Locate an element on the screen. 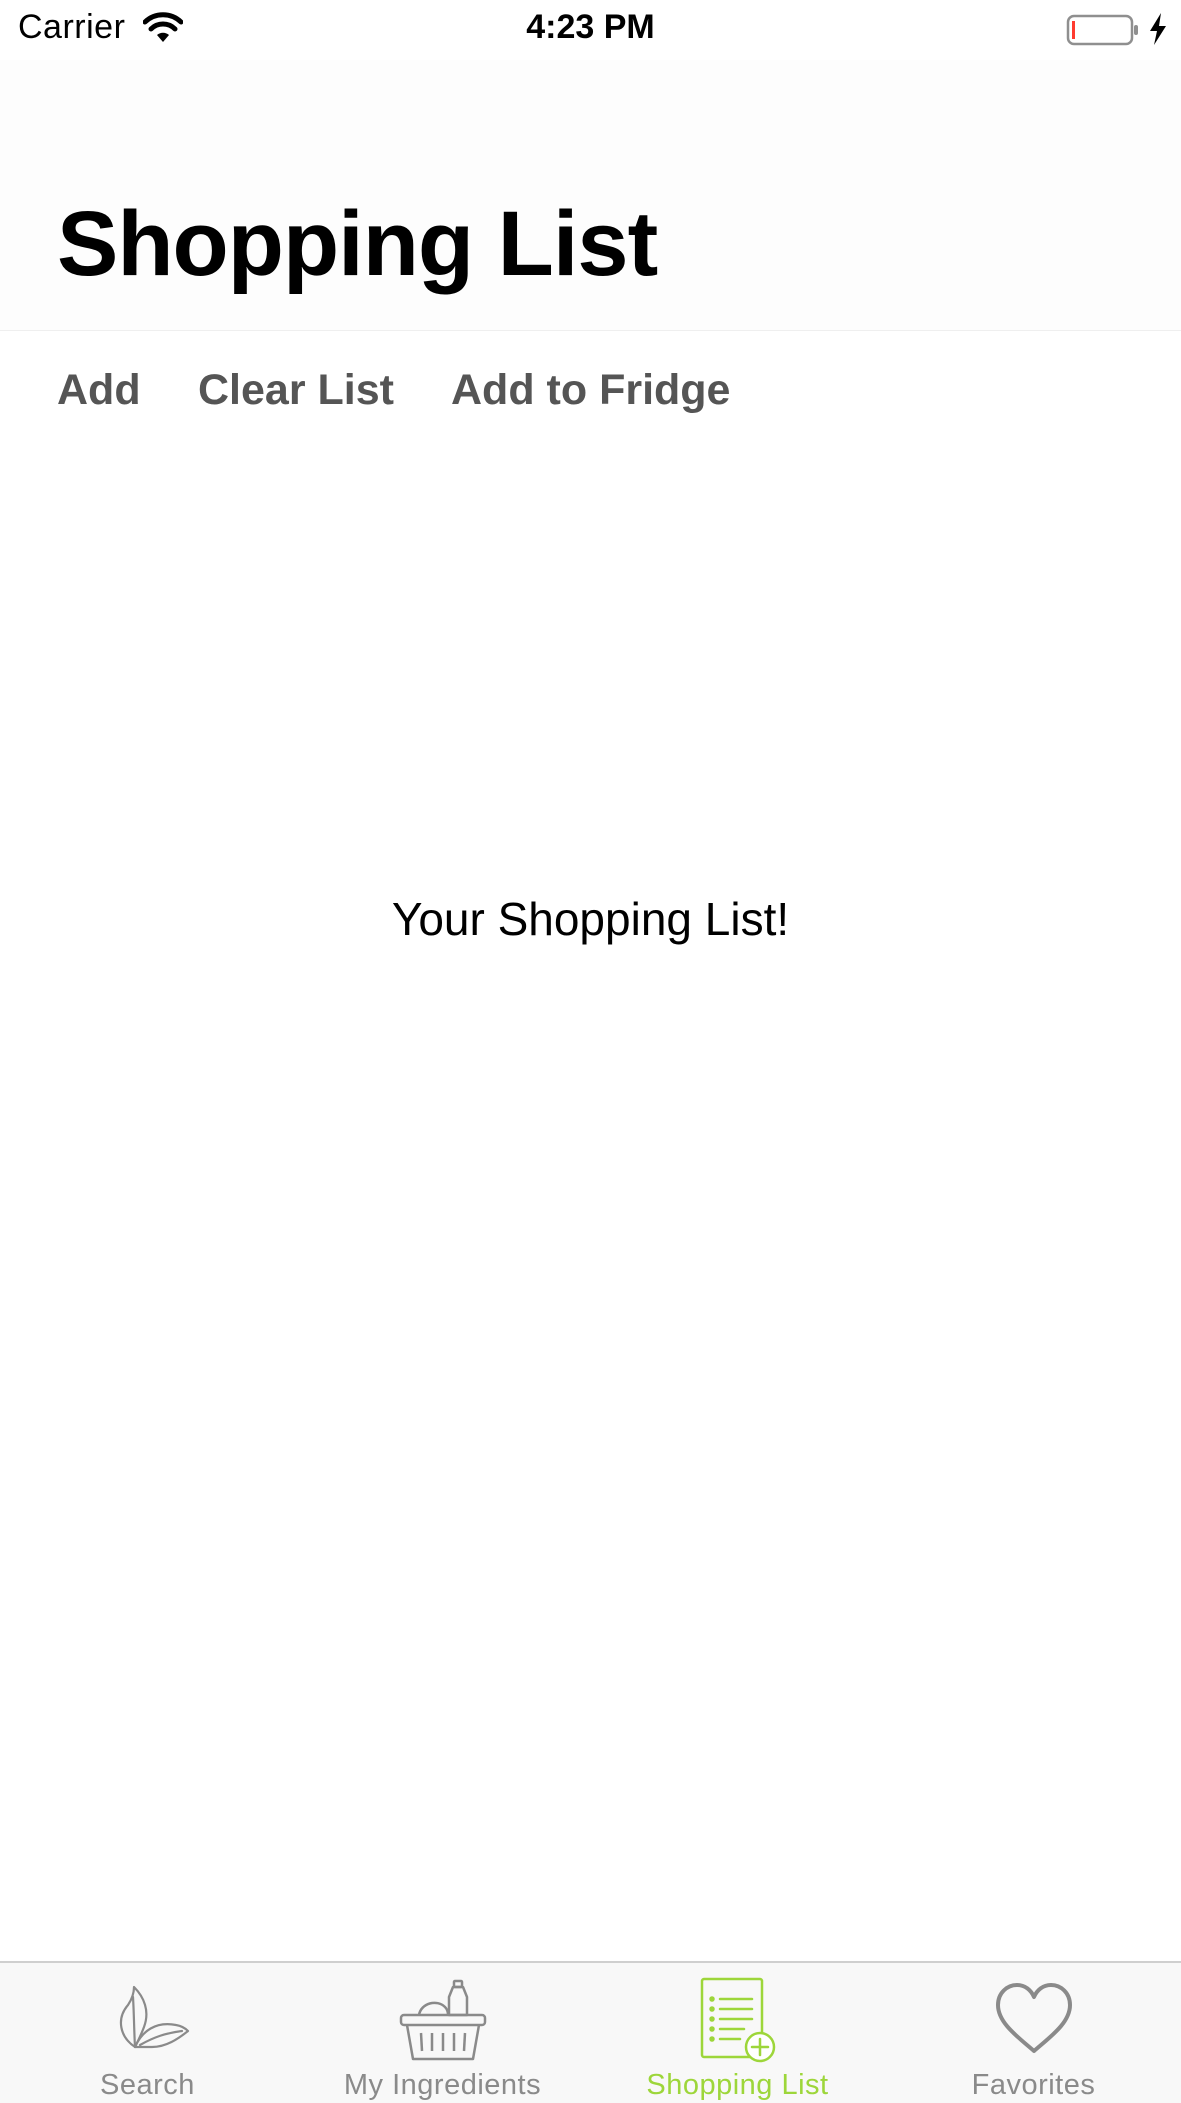 The image size is (1181, 2103). tab-label-shopping-list: Shopping List is located at coordinates (737, 2085).